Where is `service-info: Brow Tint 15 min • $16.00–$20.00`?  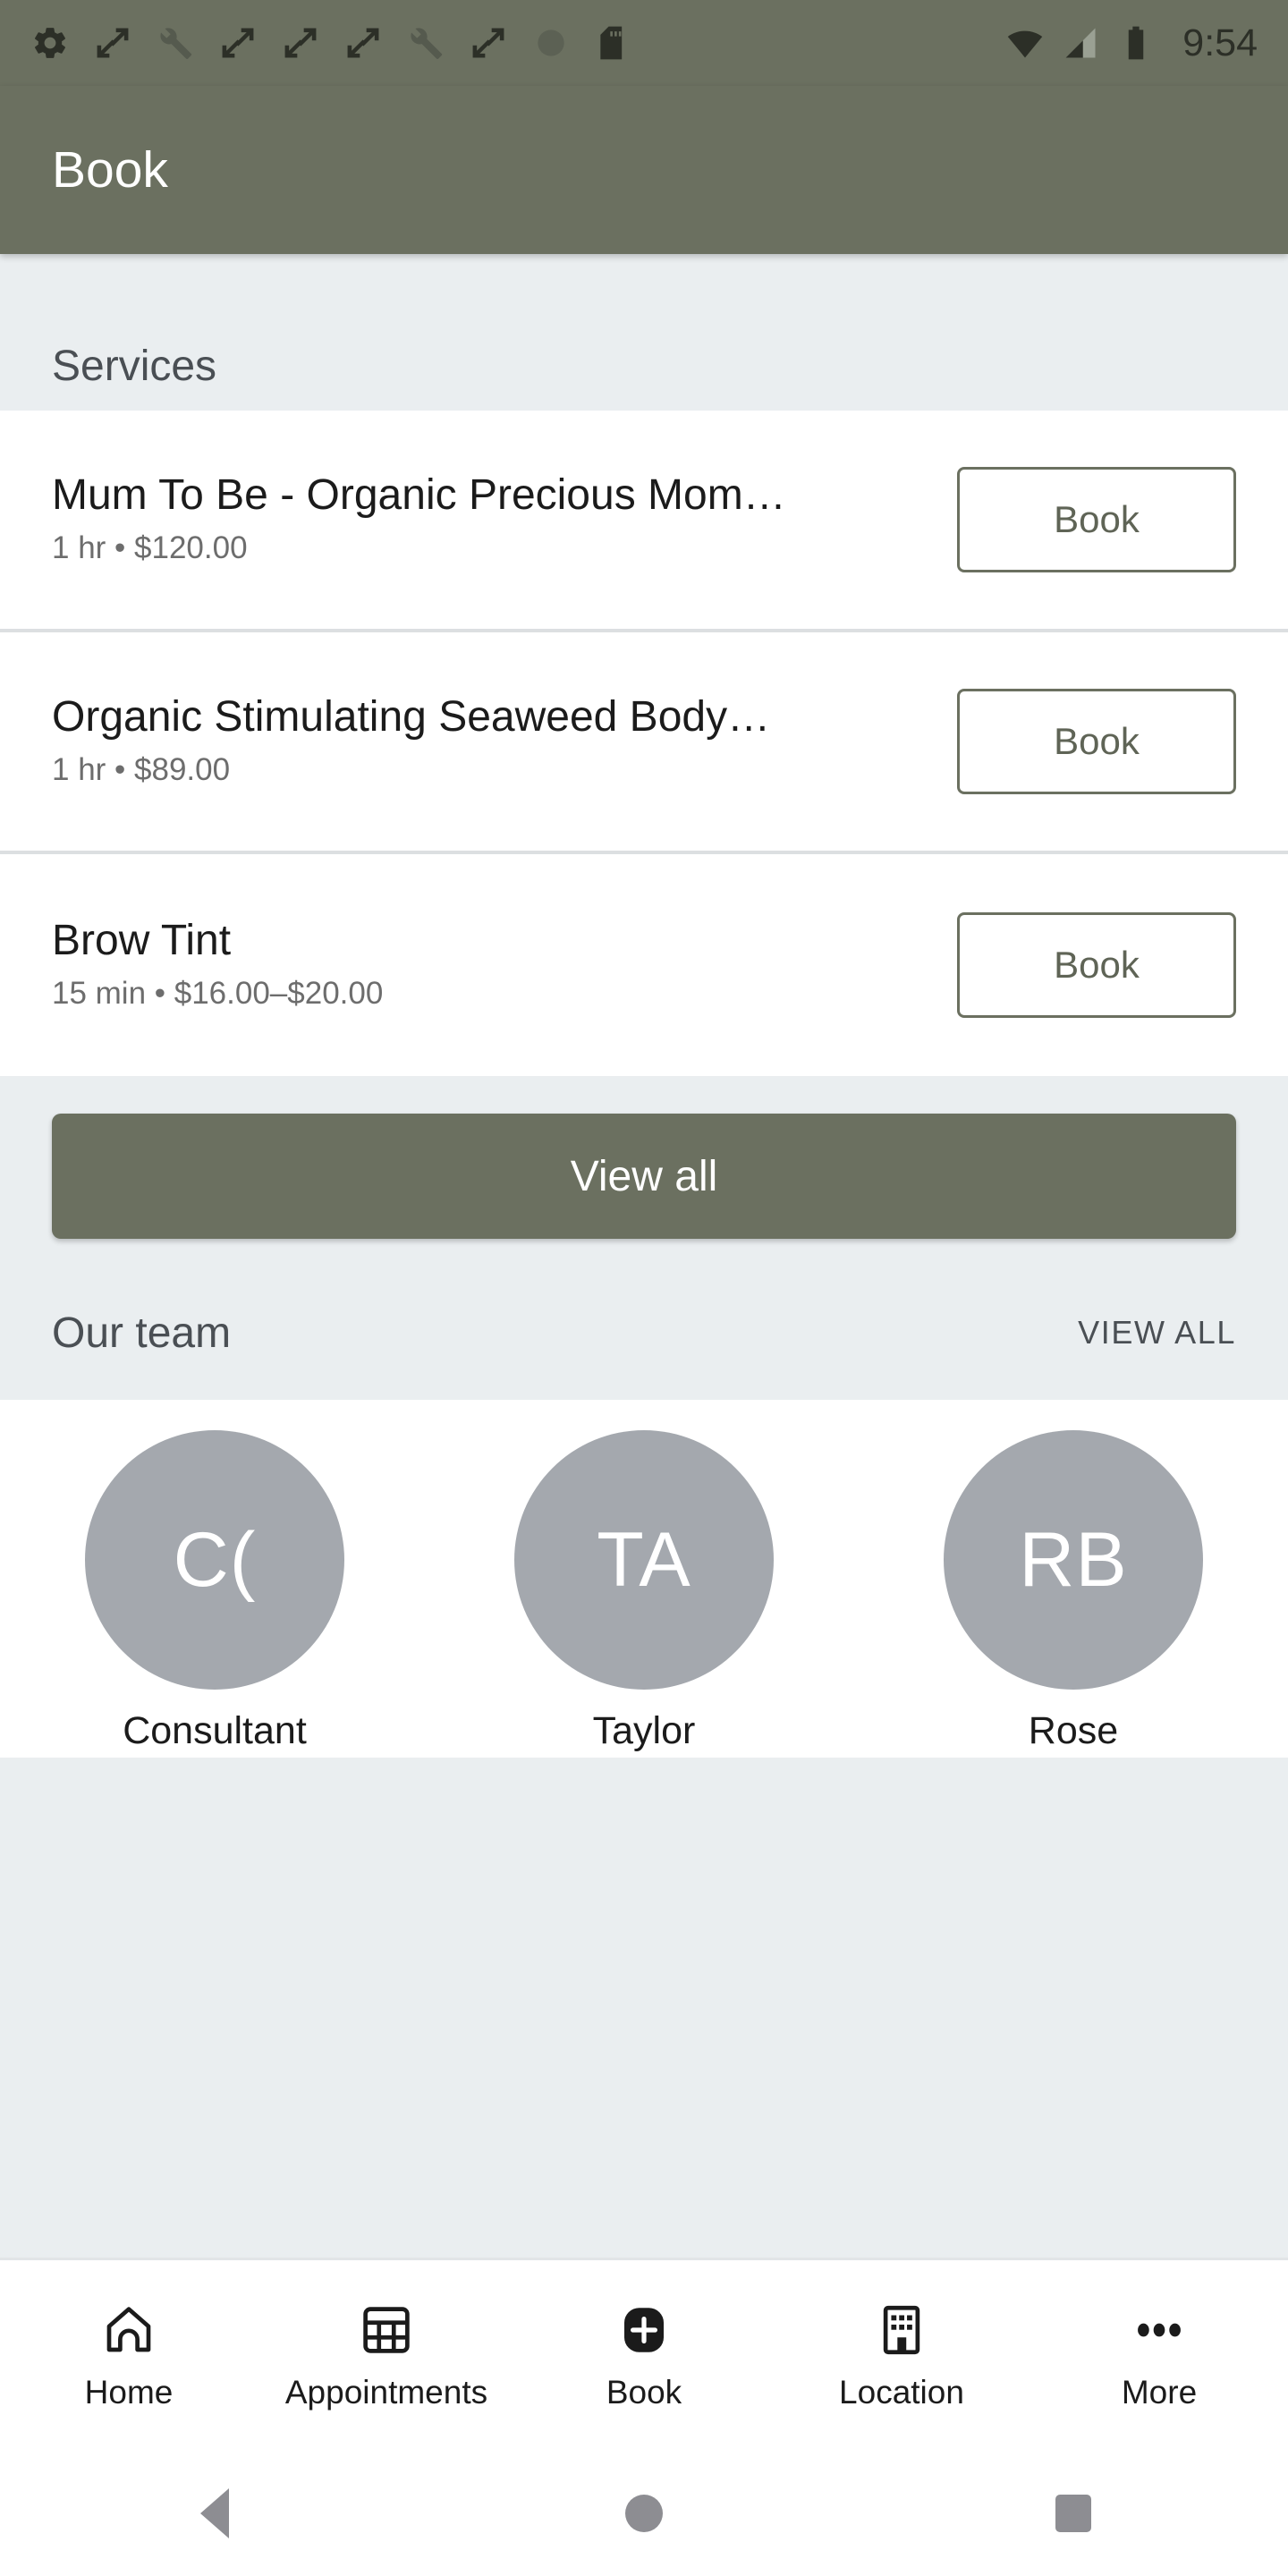
service-info: Brow Tint 15 min • $16.00–$20.00 is located at coordinates (504, 966).